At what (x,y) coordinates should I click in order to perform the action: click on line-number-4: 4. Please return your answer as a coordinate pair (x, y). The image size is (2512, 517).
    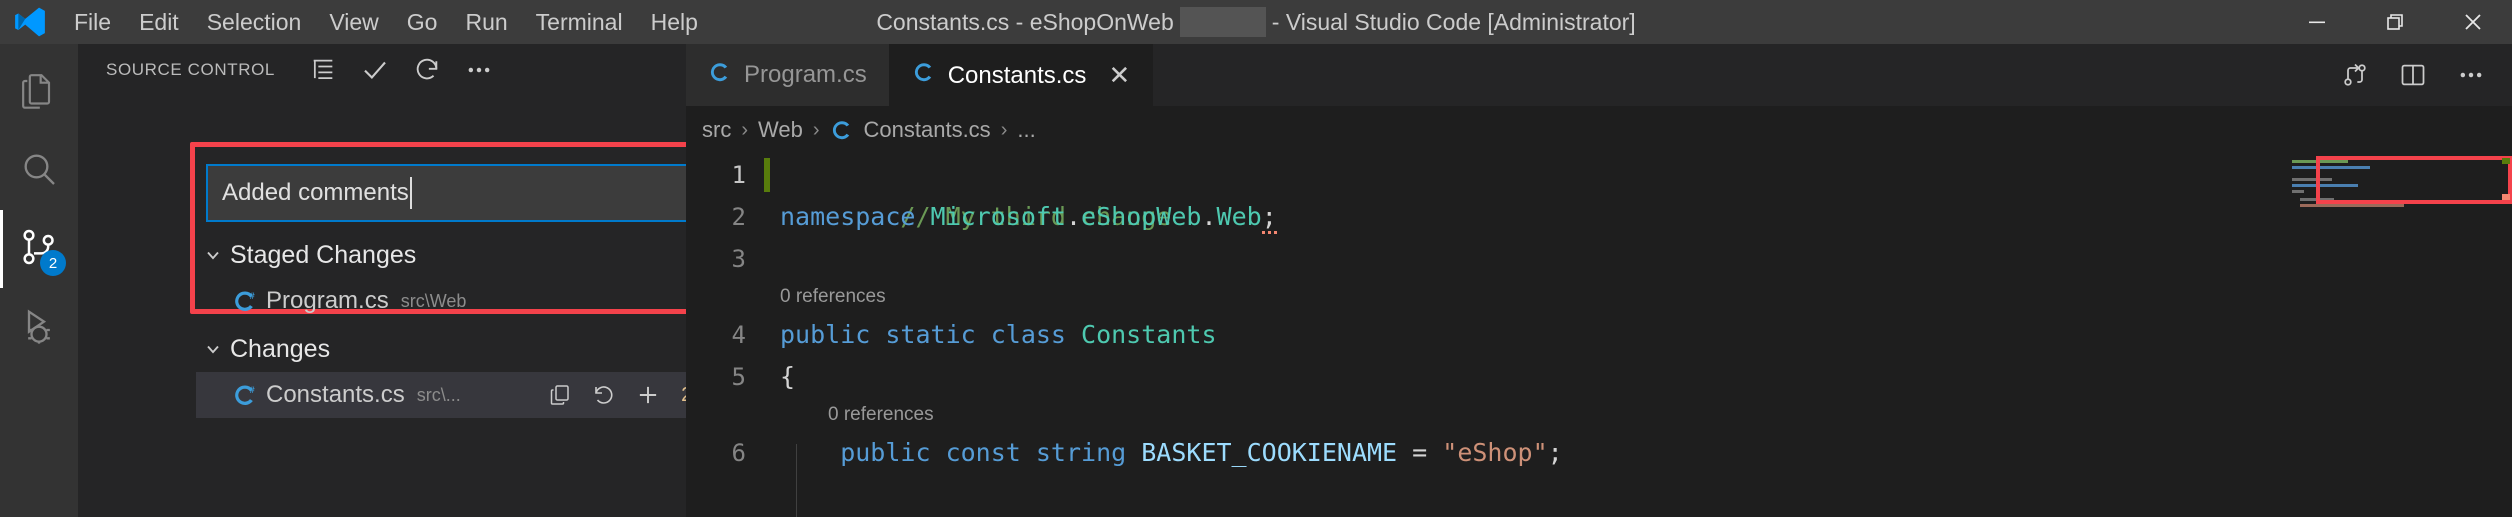
    Looking at the image, I should click on (738, 335).